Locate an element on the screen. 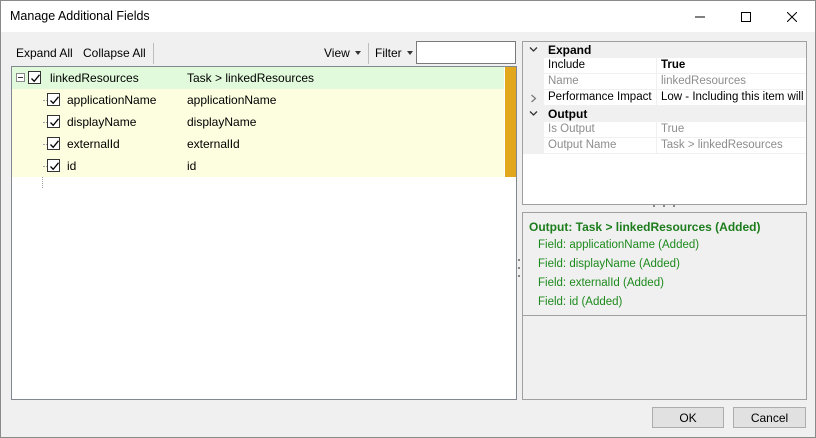 The width and height of the screenshot is (816, 438). filter-dropdown: Filter is located at coordinates (394, 53).